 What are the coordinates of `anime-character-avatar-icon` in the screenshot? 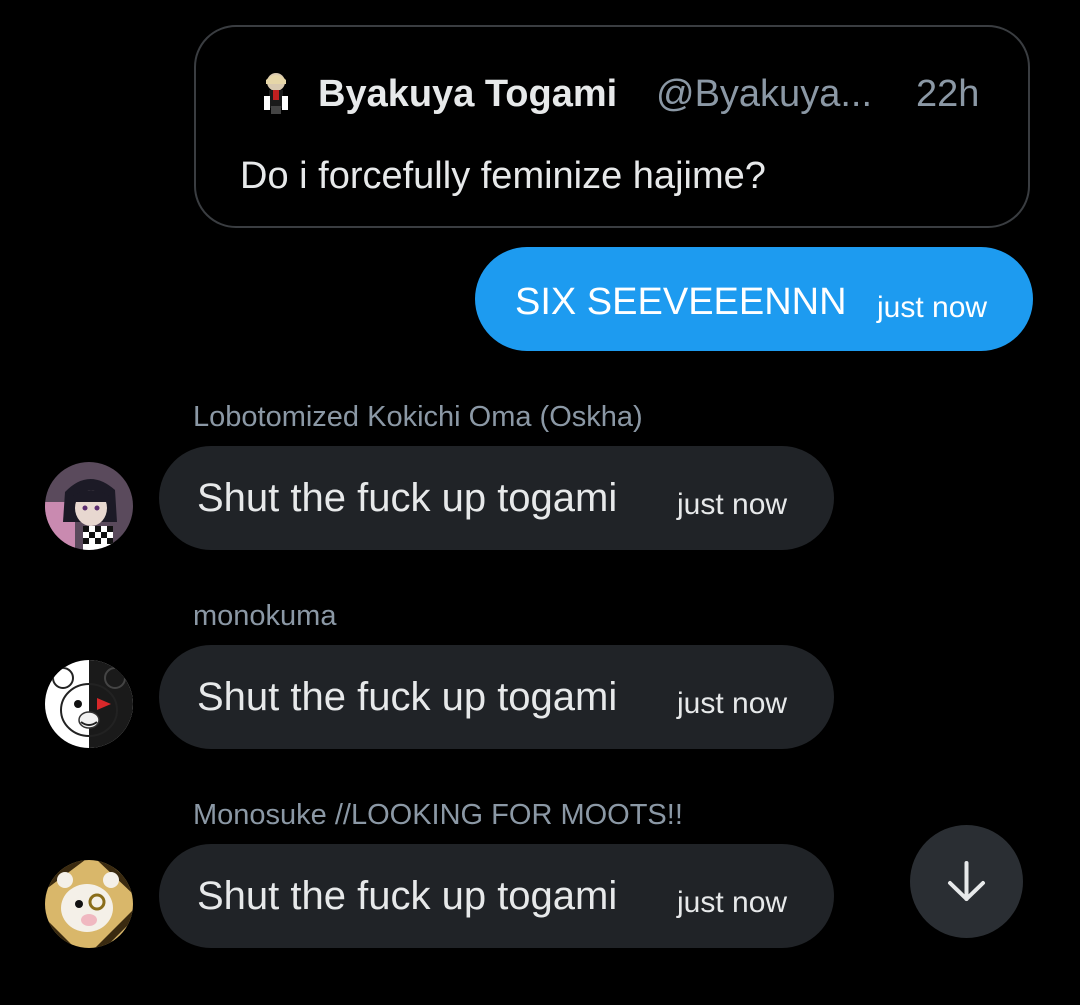 It's located at (276, 92).